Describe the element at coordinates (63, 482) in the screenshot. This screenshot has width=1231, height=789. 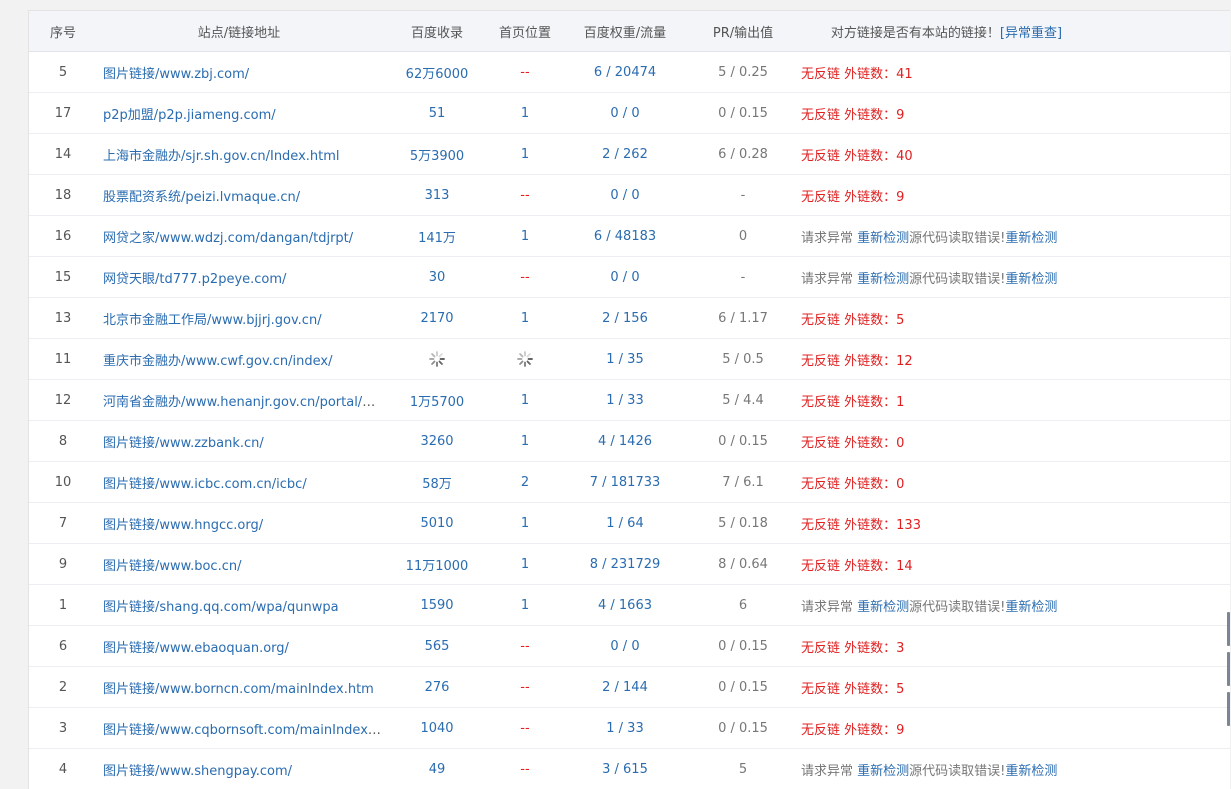
I see `cell-index: 10` at that location.